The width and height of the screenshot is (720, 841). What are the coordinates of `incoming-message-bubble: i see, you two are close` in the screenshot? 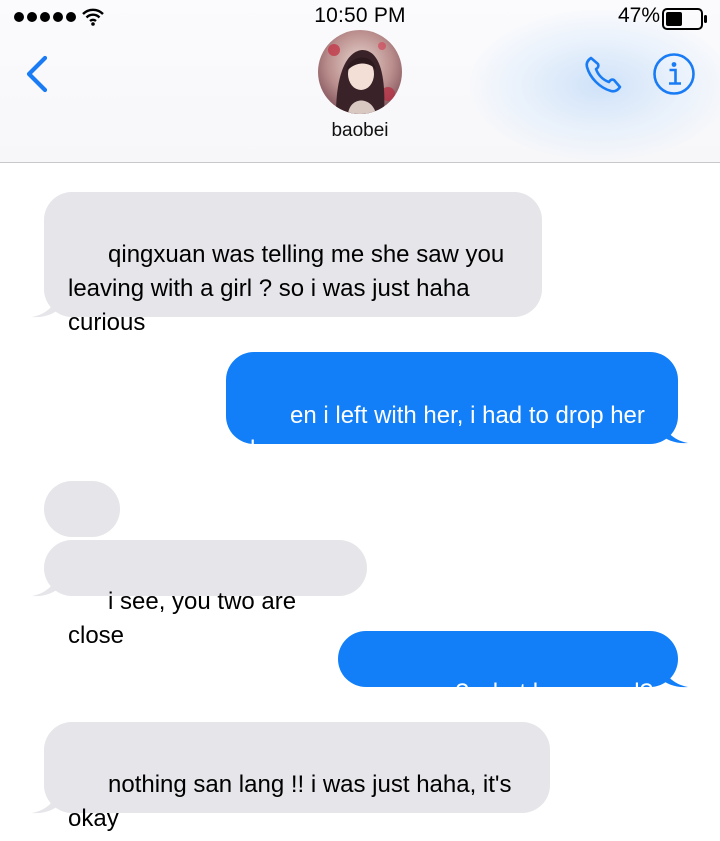 It's located at (205, 594).